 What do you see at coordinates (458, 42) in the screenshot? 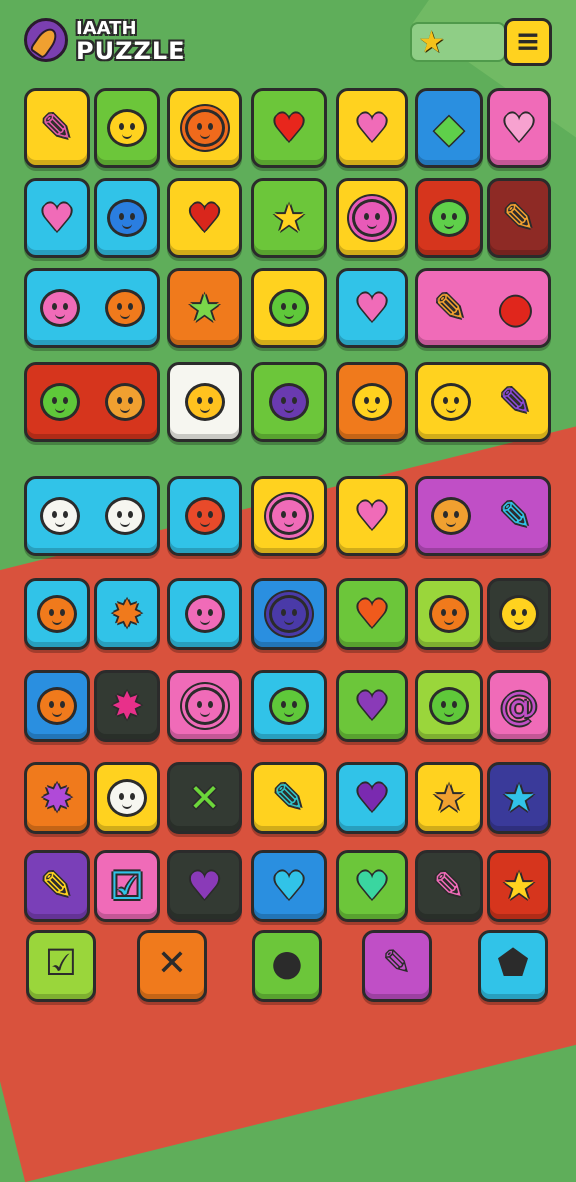
I see `star-progress-bar: ★` at bounding box center [458, 42].